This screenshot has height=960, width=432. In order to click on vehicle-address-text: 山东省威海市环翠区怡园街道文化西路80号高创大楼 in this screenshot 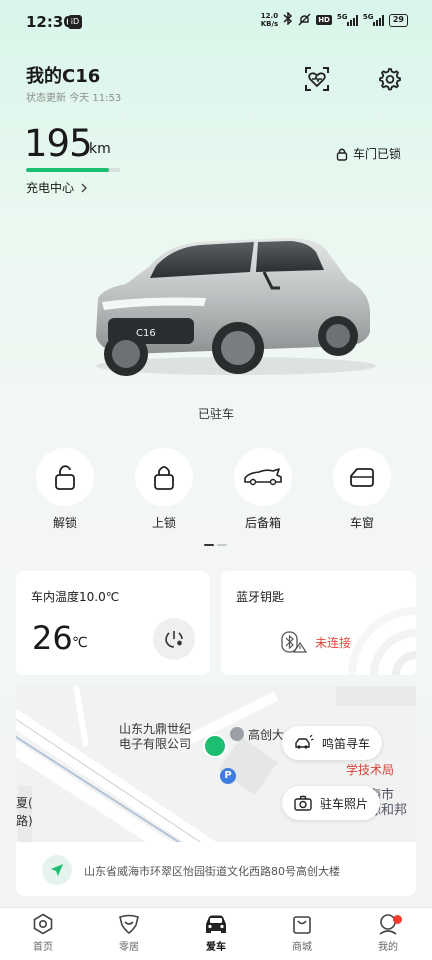, I will do `click(212, 871)`.